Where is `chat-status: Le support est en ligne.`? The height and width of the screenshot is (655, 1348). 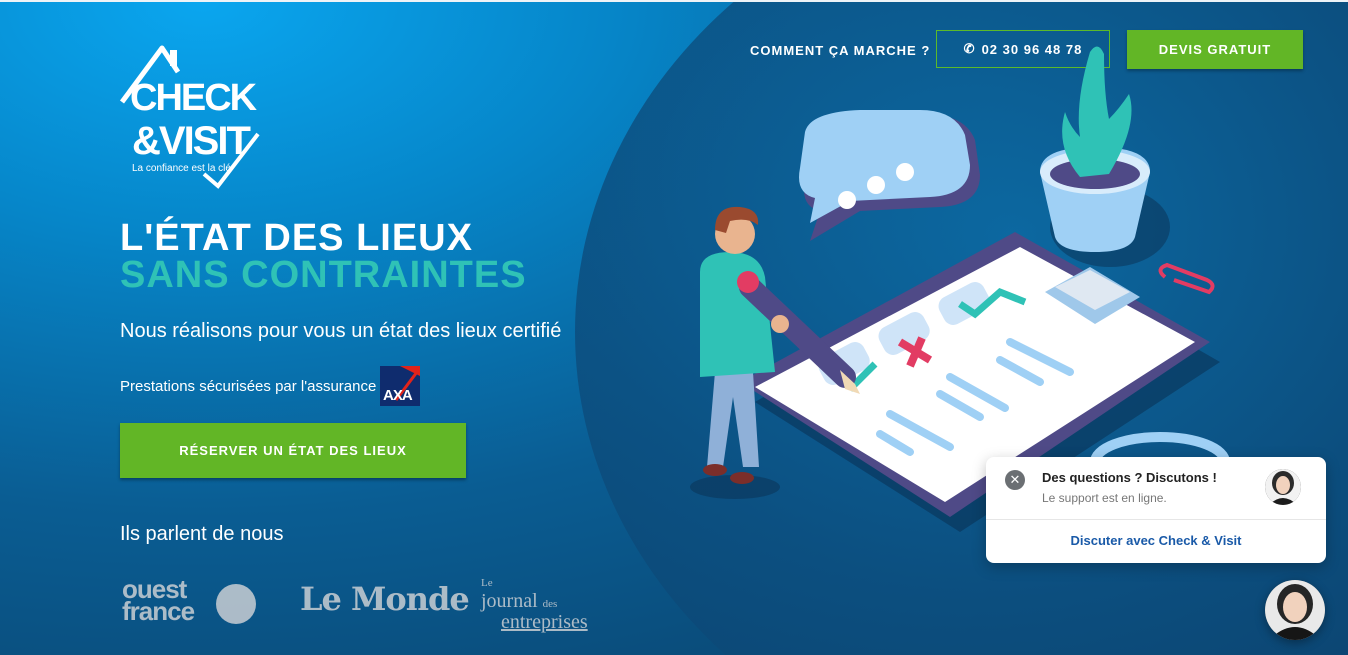
chat-status: Le support est en ligne. is located at coordinates (1104, 498).